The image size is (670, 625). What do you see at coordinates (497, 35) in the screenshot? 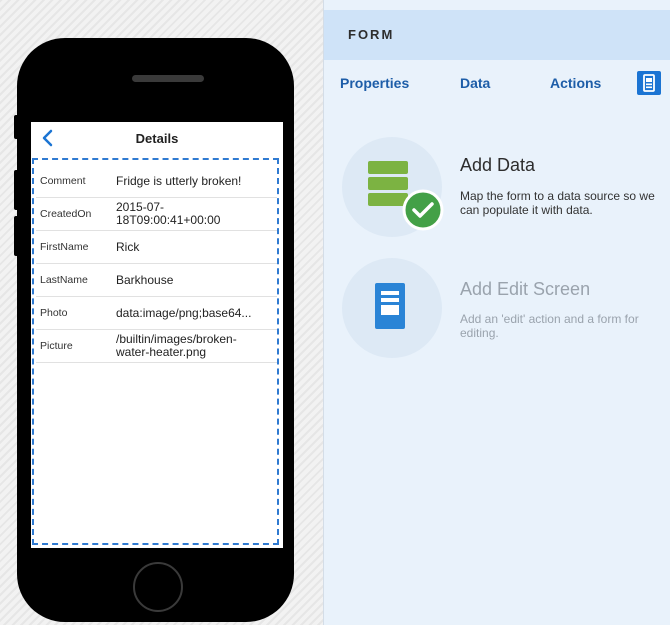
I see `panel-header: FORM` at bounding box center [497, 35].